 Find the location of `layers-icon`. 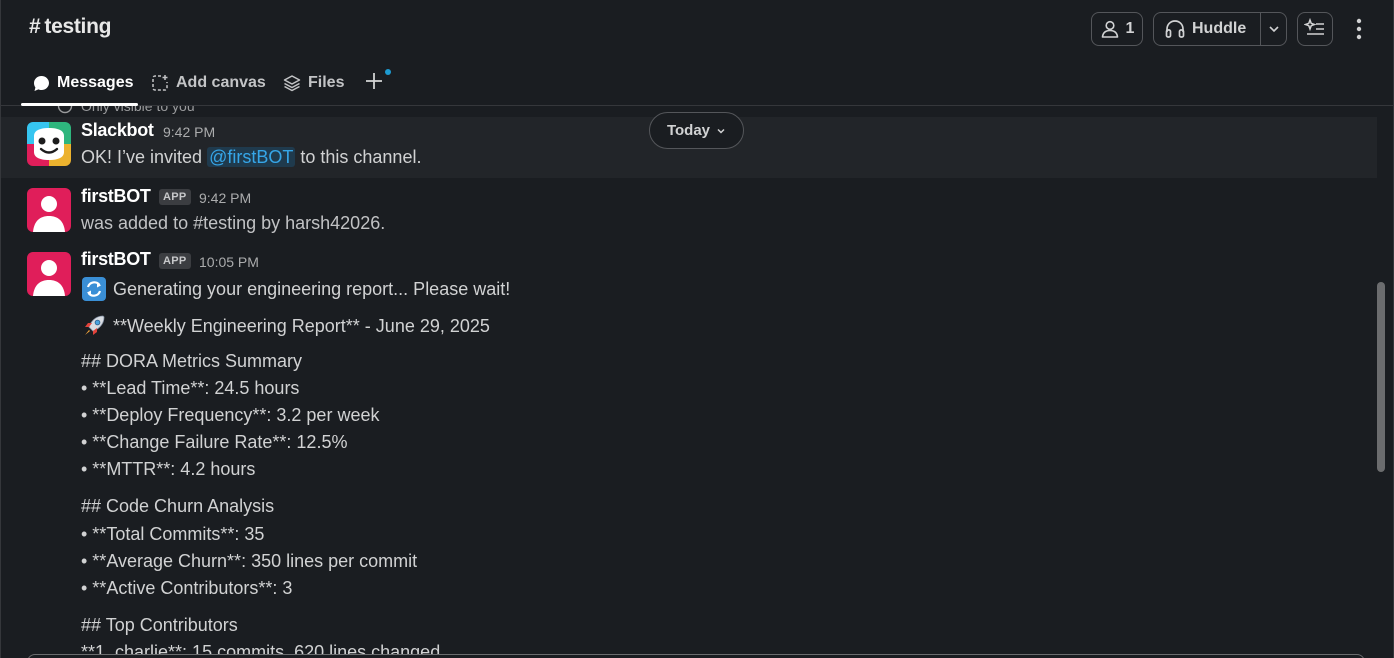

layers-icon is located at coordinates (292, 83).